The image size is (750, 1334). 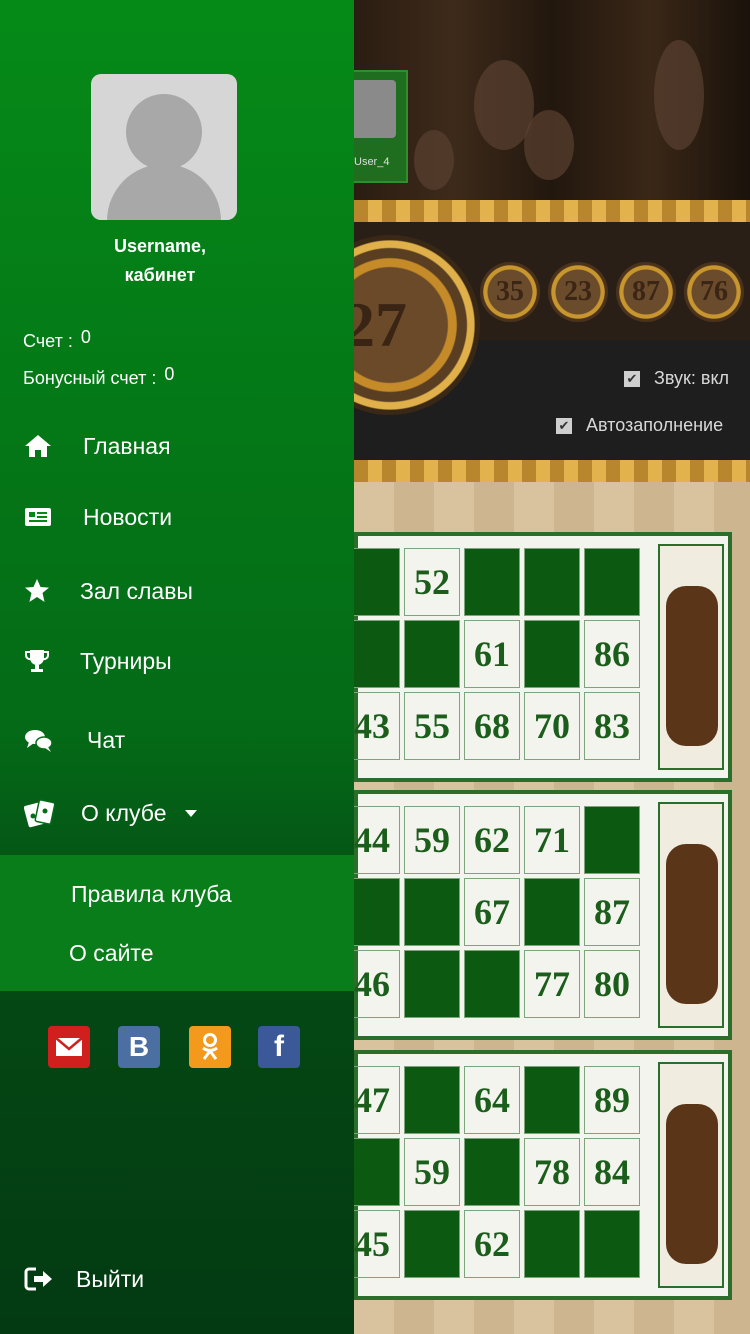 I want to click on barrels-picture, so click(x=691, y=657).